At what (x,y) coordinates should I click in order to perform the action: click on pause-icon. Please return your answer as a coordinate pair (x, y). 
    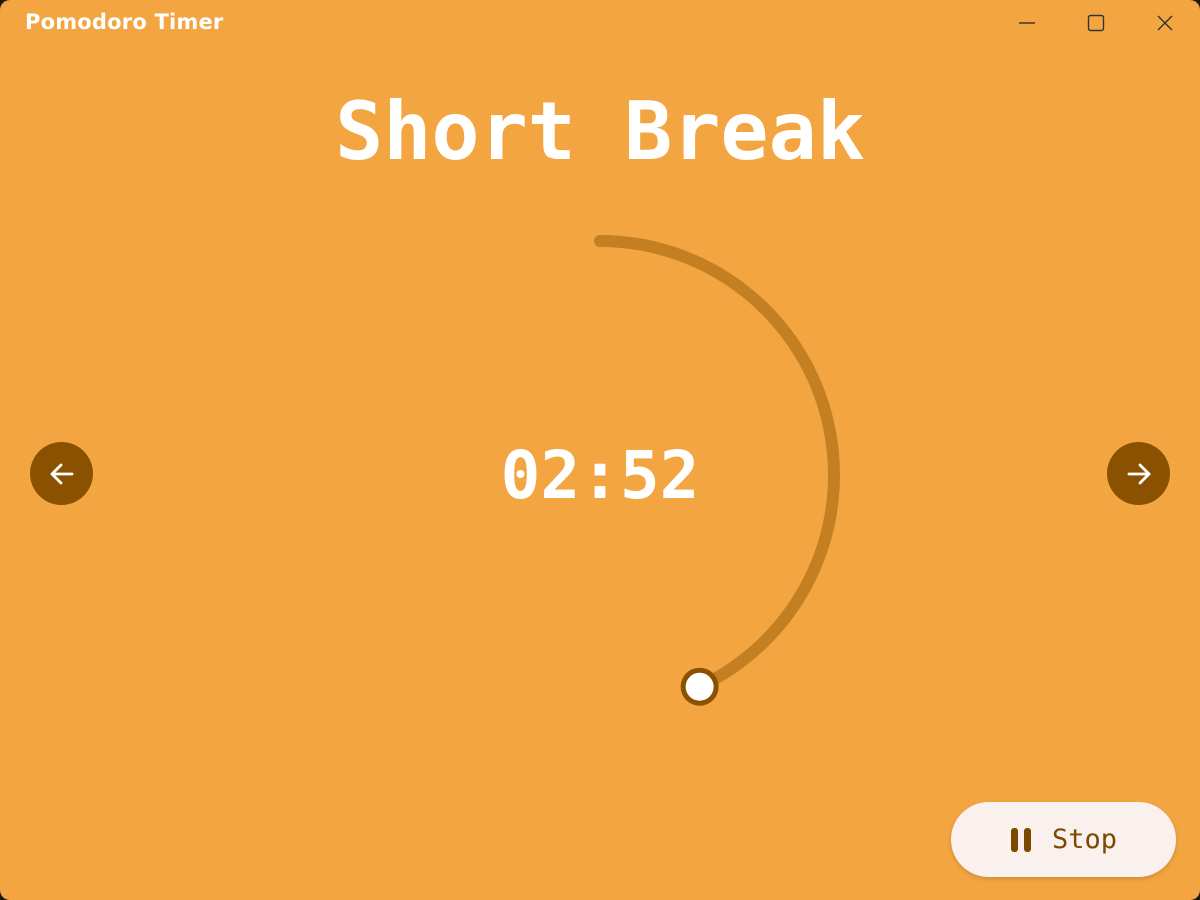
    Looking at the image, I should click on (1021, 839).